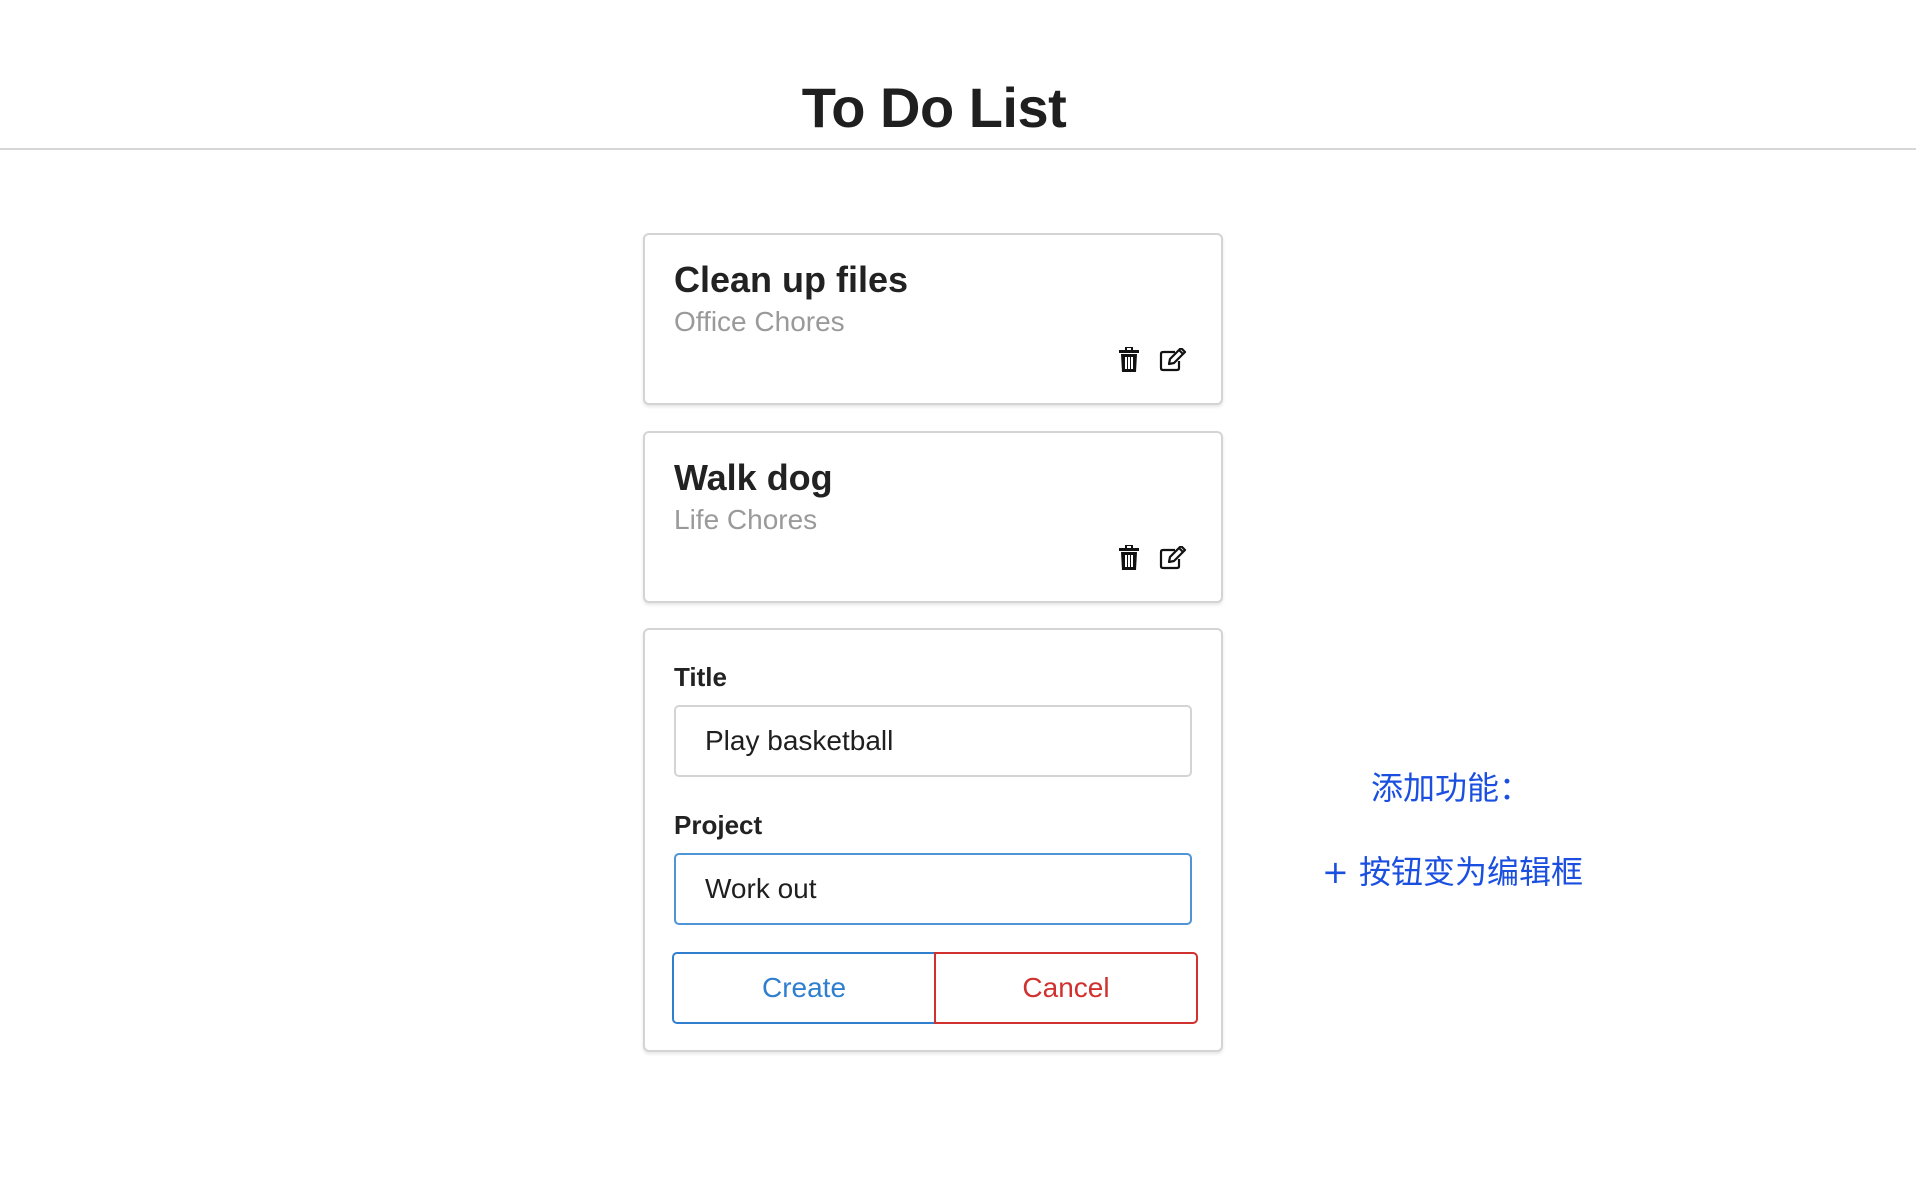 The width and height of the screenshot is (1916, 1204). What do you see at coordinates (804, 988) in the screenshot?
I see `create-button: Create` at bounding box center [804, 988].